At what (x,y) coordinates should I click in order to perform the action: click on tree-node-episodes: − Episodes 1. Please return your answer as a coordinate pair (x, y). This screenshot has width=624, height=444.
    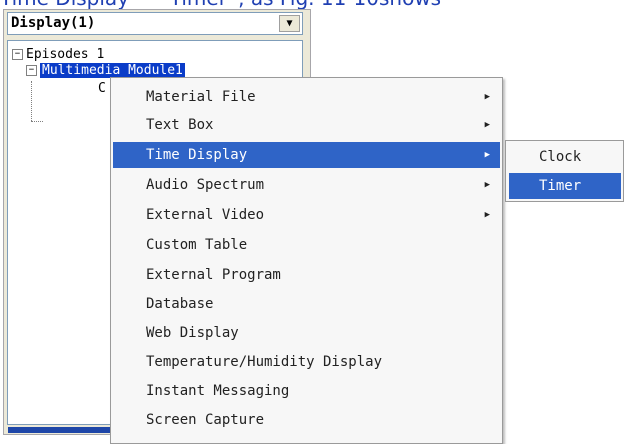
    Looking at the image, I should click on (58, 54).